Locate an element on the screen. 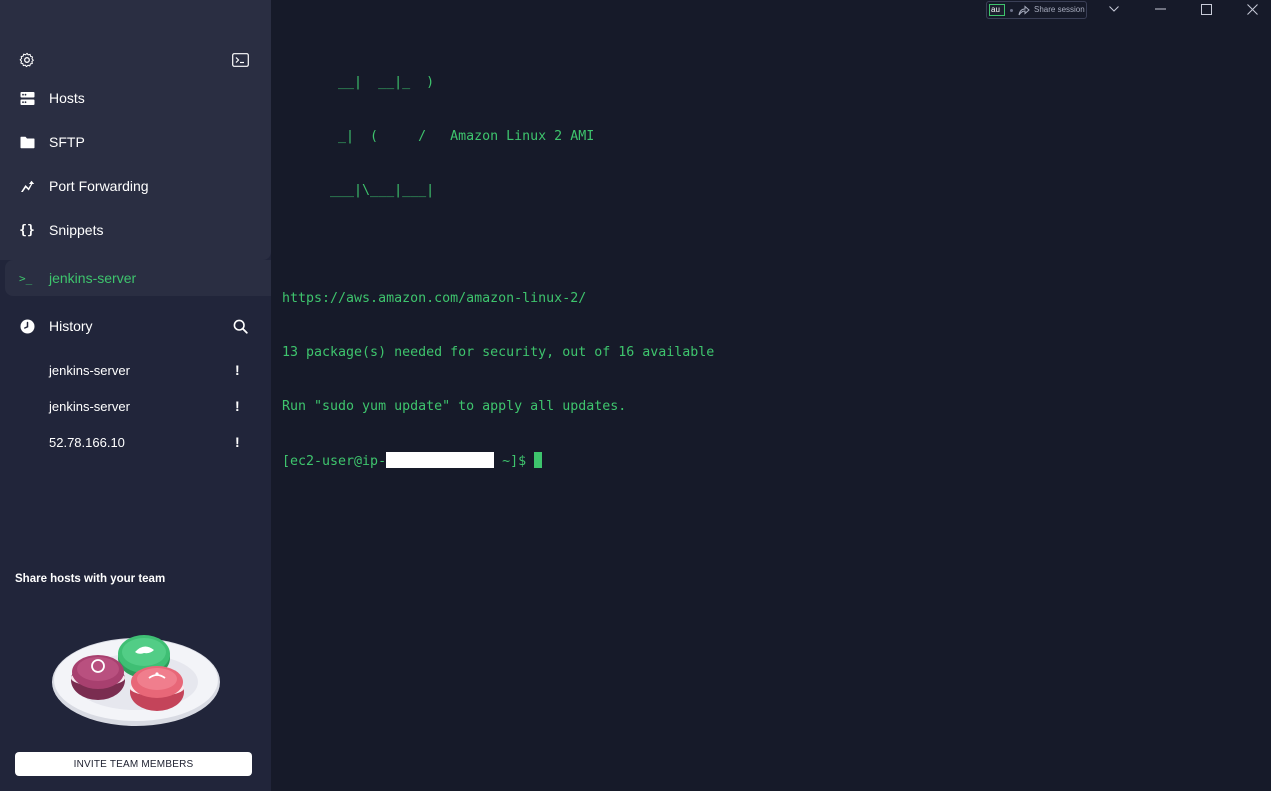 The width and height of the screenshot is (1271, 791). terminal-icon is located at coordinates (240, 60).